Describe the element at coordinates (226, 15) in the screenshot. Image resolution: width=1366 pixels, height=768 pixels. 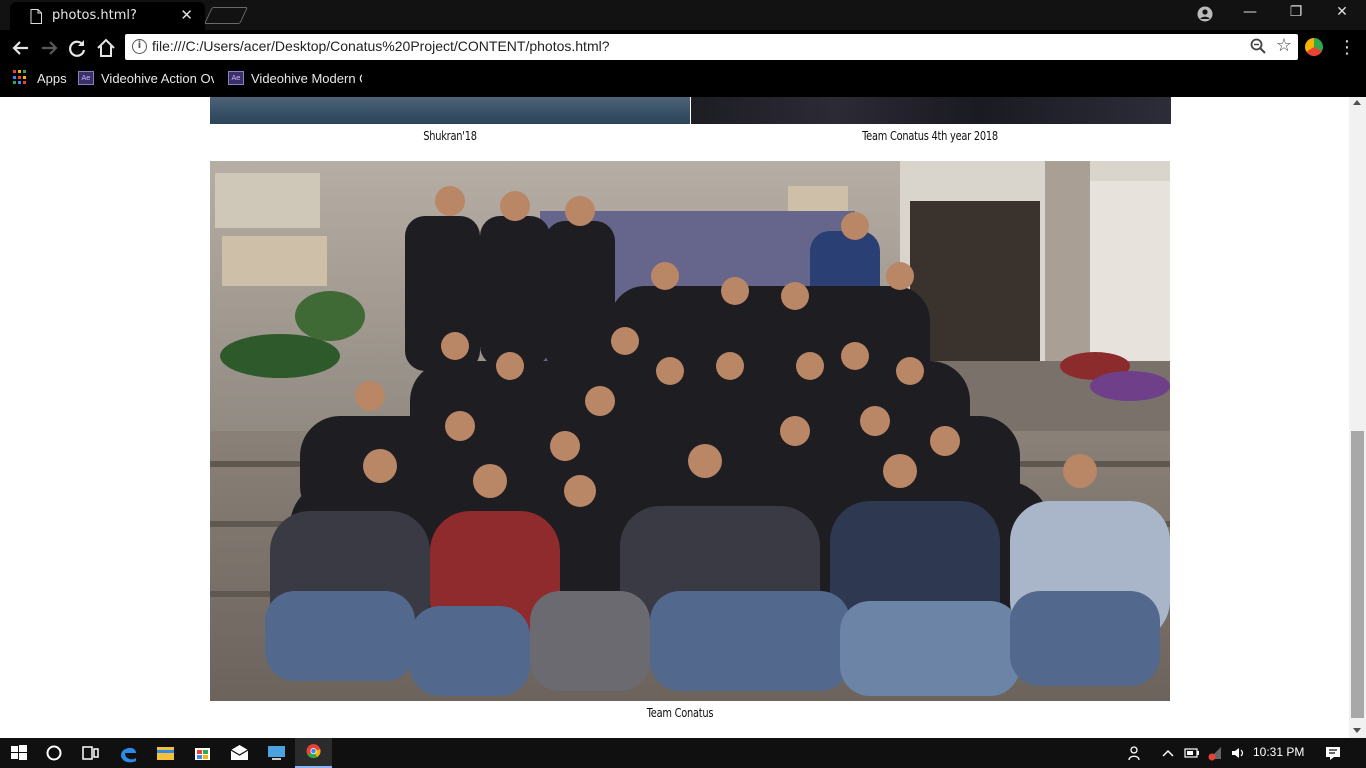
I see `new-tab-button` at that location.